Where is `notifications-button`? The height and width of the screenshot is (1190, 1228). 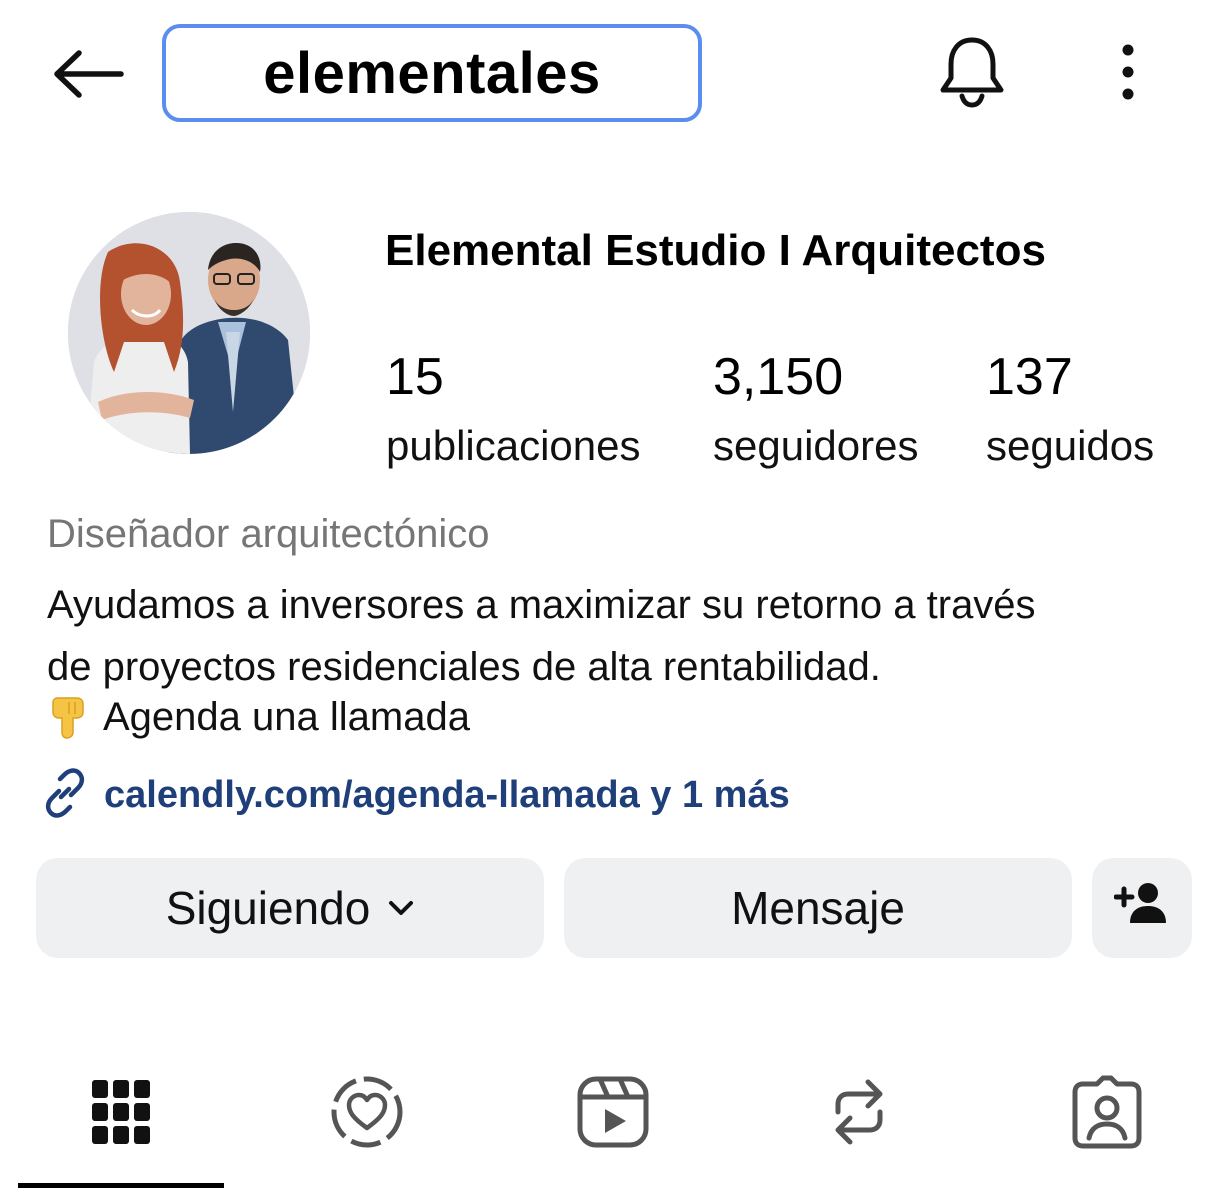
notifications-button is located at coordinates (972, 73).